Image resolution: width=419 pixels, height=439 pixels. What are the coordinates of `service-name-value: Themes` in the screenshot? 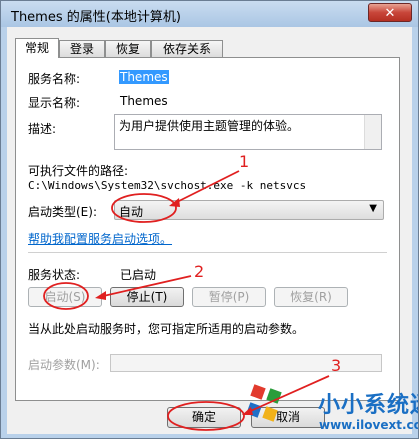 It's located at (144, 77).